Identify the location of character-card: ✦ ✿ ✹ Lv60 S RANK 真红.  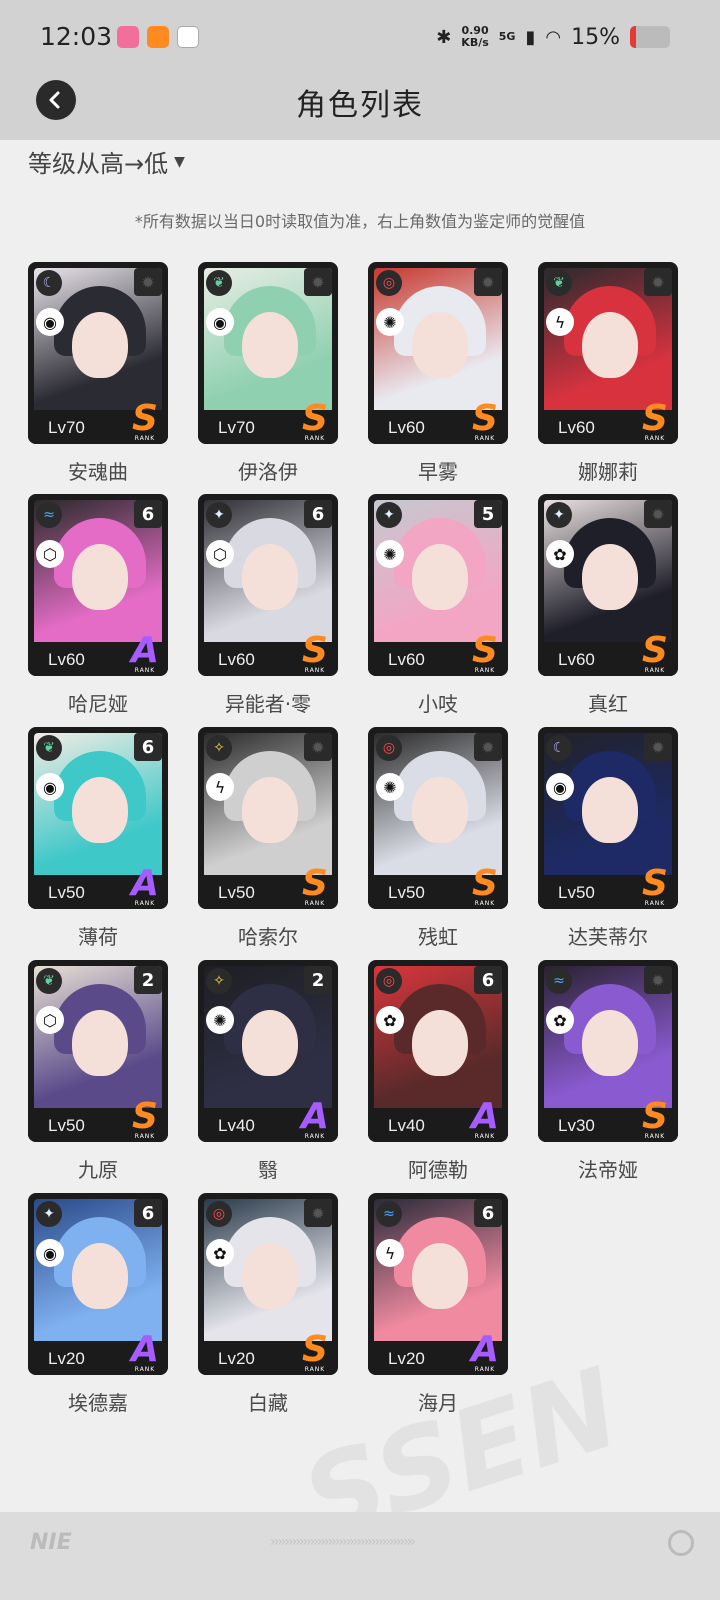
(613, 609).